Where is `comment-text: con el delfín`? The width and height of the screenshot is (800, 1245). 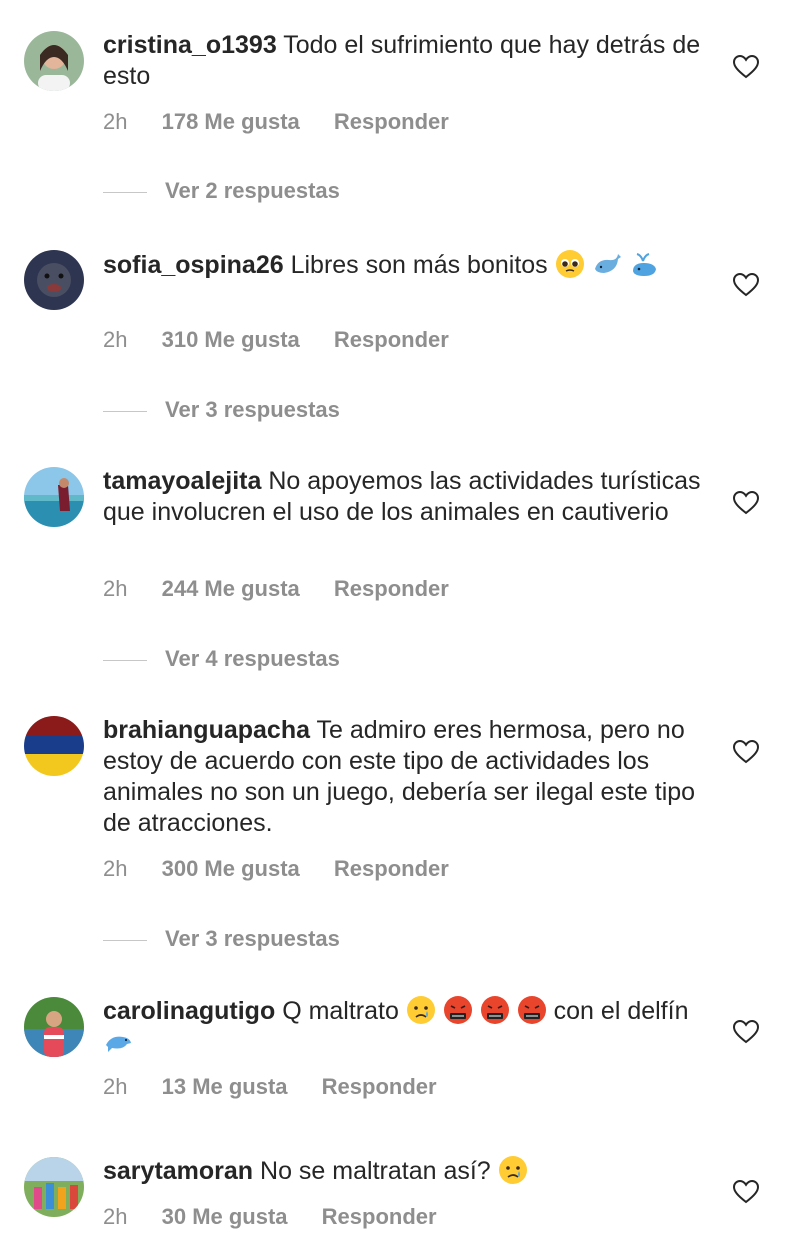 comment-text: con el delfín is located at coordinates (621, 1011).